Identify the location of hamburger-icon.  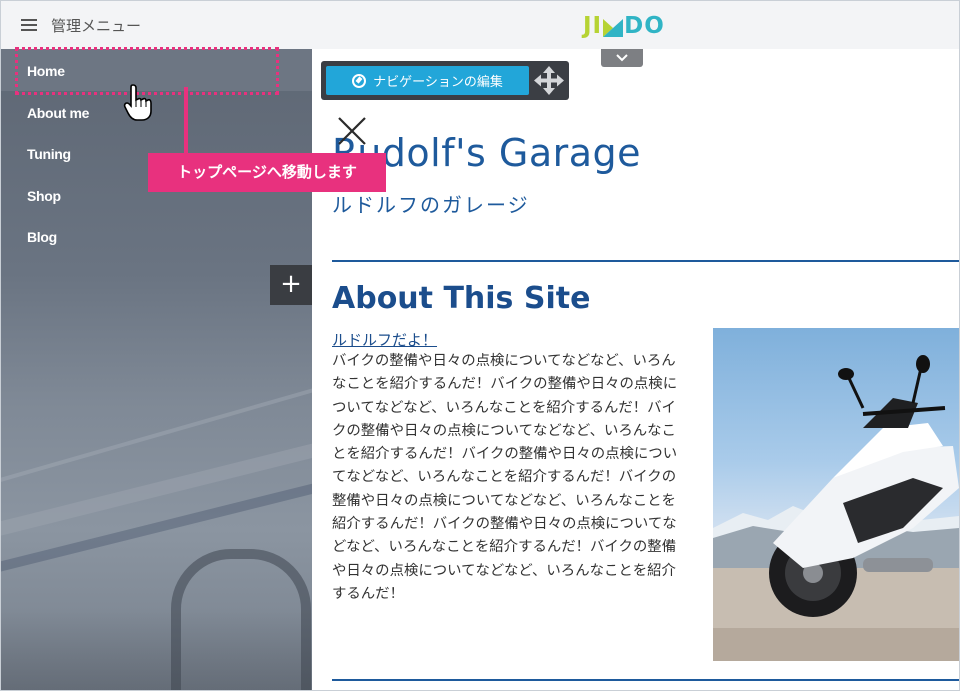
(29, 25).